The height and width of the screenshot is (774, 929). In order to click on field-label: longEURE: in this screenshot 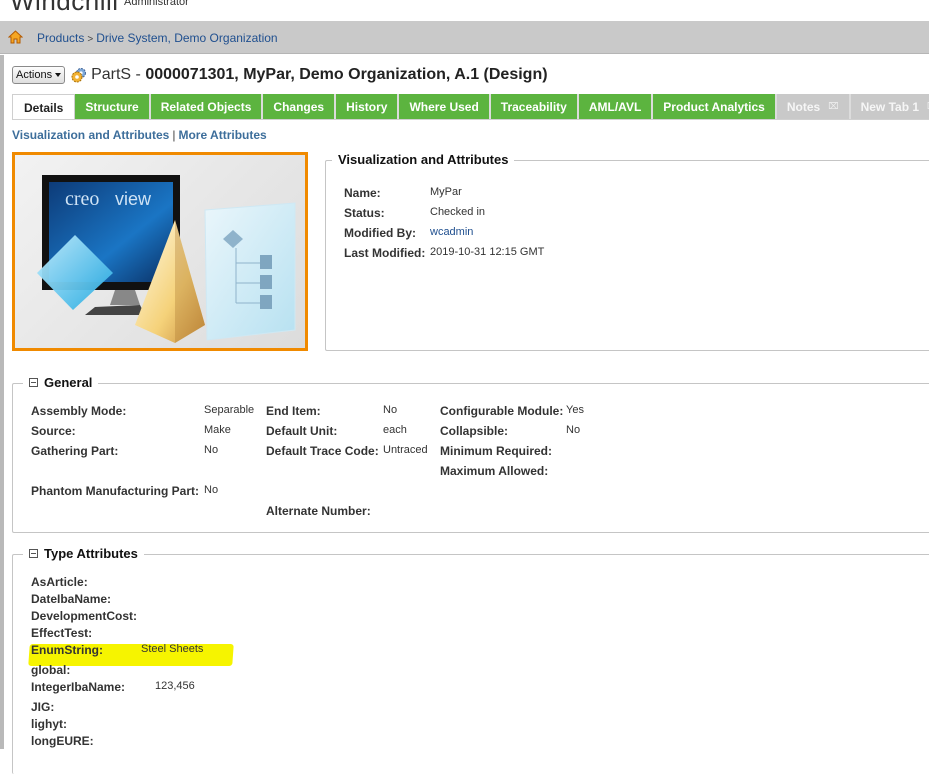, I will do `click(62, 741)`.